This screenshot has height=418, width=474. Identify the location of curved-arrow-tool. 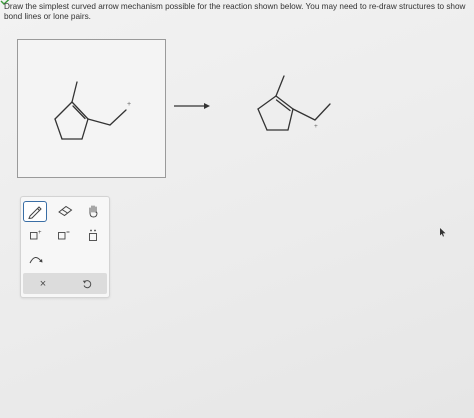
(36, 259).